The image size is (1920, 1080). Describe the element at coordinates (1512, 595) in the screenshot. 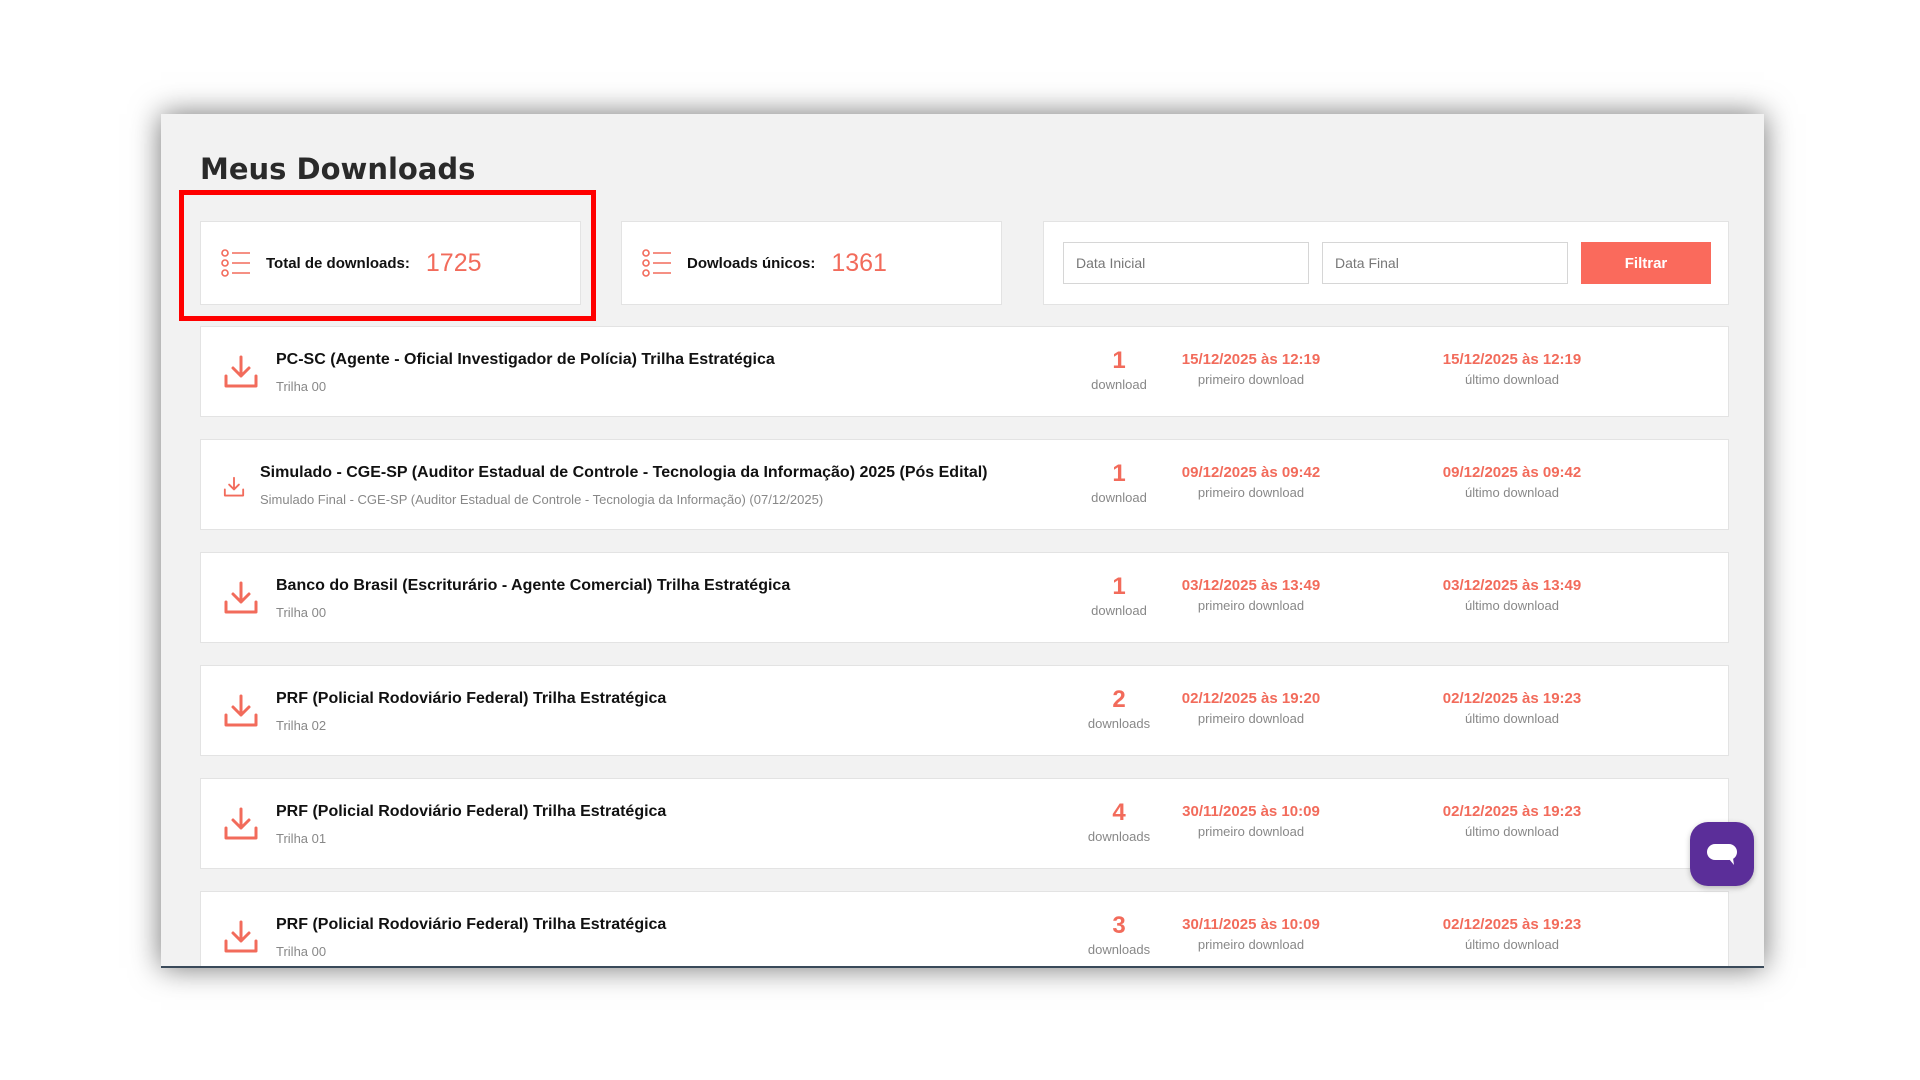

I see `last-download-col: 03/12/2025 às 13:49 último download` at that location.